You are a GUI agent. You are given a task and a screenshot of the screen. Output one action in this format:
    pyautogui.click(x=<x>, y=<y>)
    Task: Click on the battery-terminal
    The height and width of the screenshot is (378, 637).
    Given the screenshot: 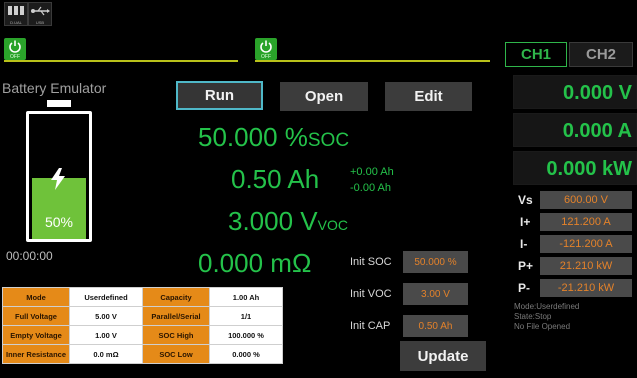 What is the action you would take?
    pyautogui.click(x=59, y=103)
    